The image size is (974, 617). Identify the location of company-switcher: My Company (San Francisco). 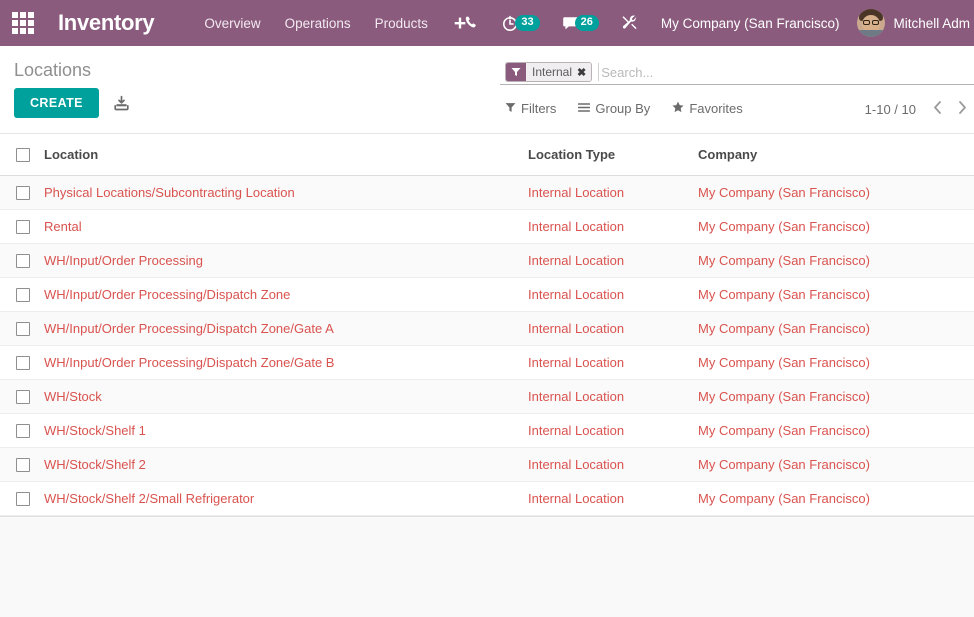
(750, 23).